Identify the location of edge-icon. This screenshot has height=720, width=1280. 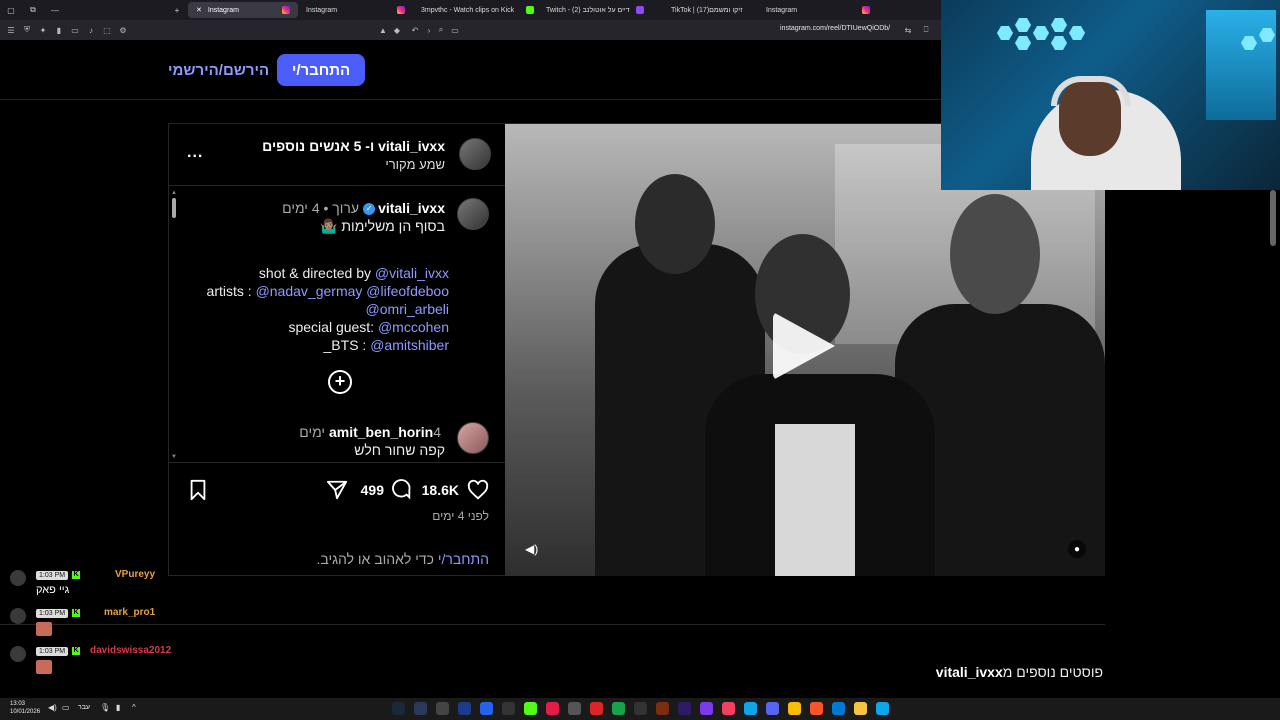
(838, 708).